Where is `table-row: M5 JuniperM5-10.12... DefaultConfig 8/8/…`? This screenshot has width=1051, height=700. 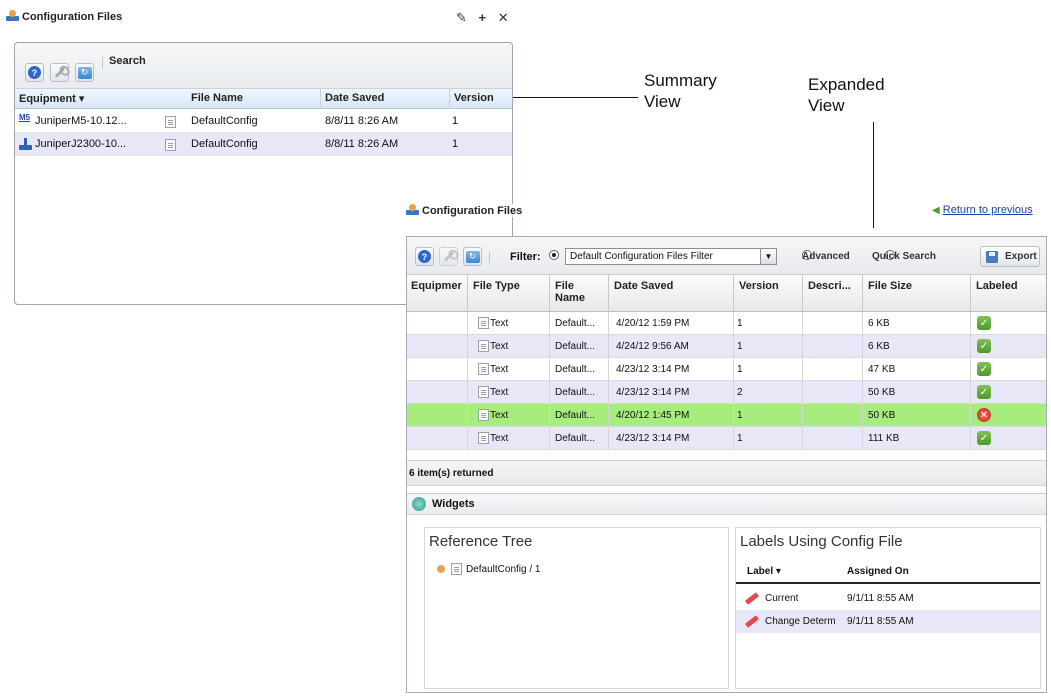
table-row: M5 JuniperM5-10.12... DefaultConfig 8/8/… is located at coordinates (263, 121).